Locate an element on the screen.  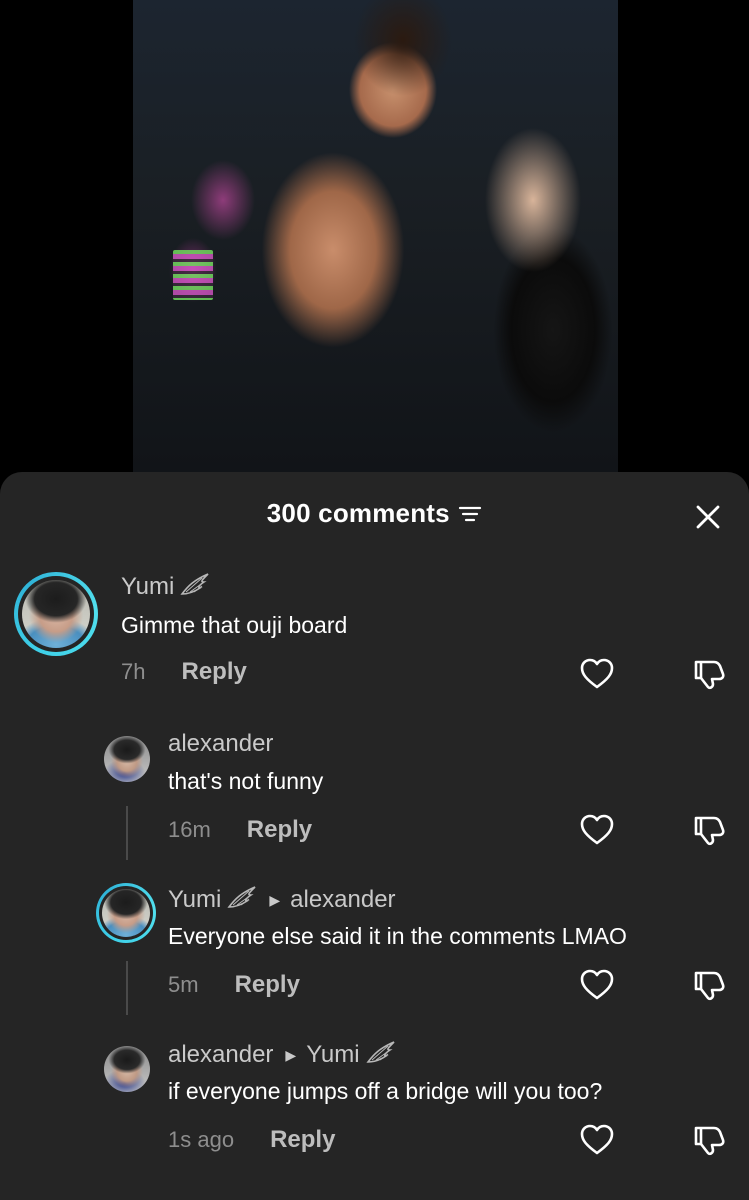
comments-header: 300 comments is located at coordinates (374, 518).